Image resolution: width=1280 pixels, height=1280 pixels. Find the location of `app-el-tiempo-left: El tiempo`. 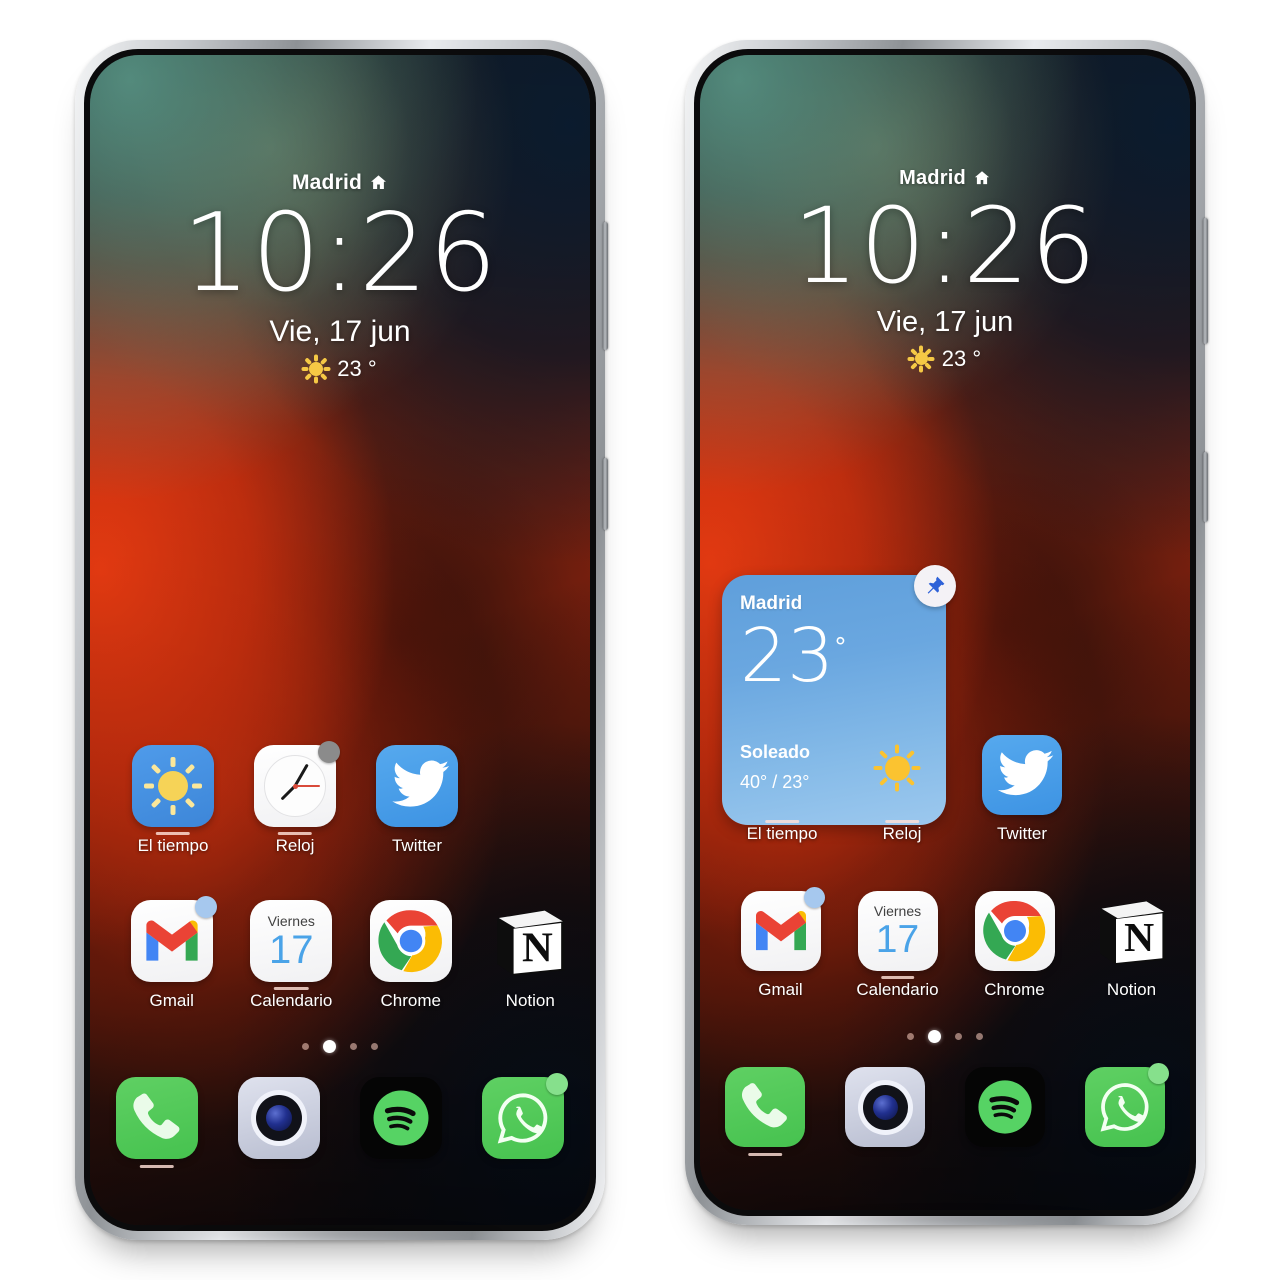

app-el-tiempo-left: El tiempo is located at coordinates (173, 800).